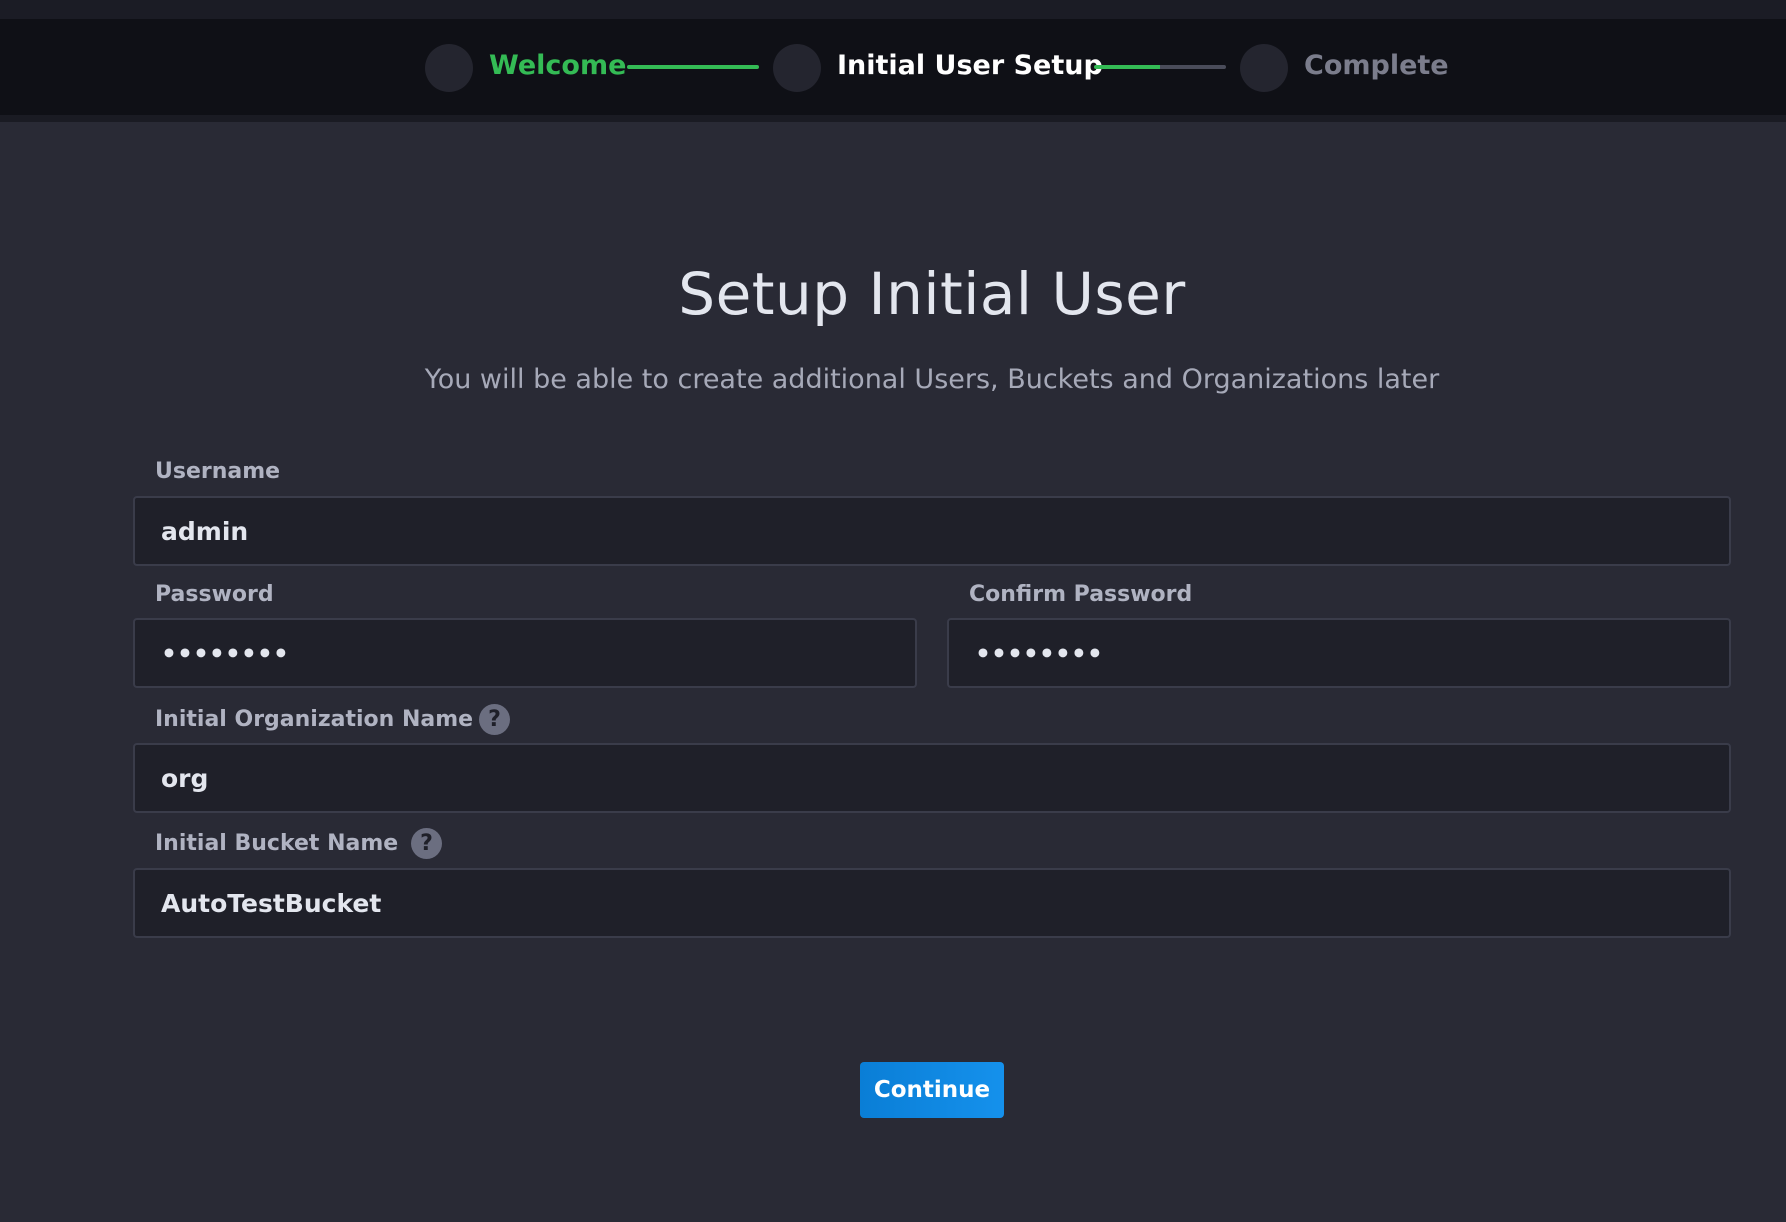  Describe the element at coordinates (932, 531) in the screenshot. I see `username-input` at that location.